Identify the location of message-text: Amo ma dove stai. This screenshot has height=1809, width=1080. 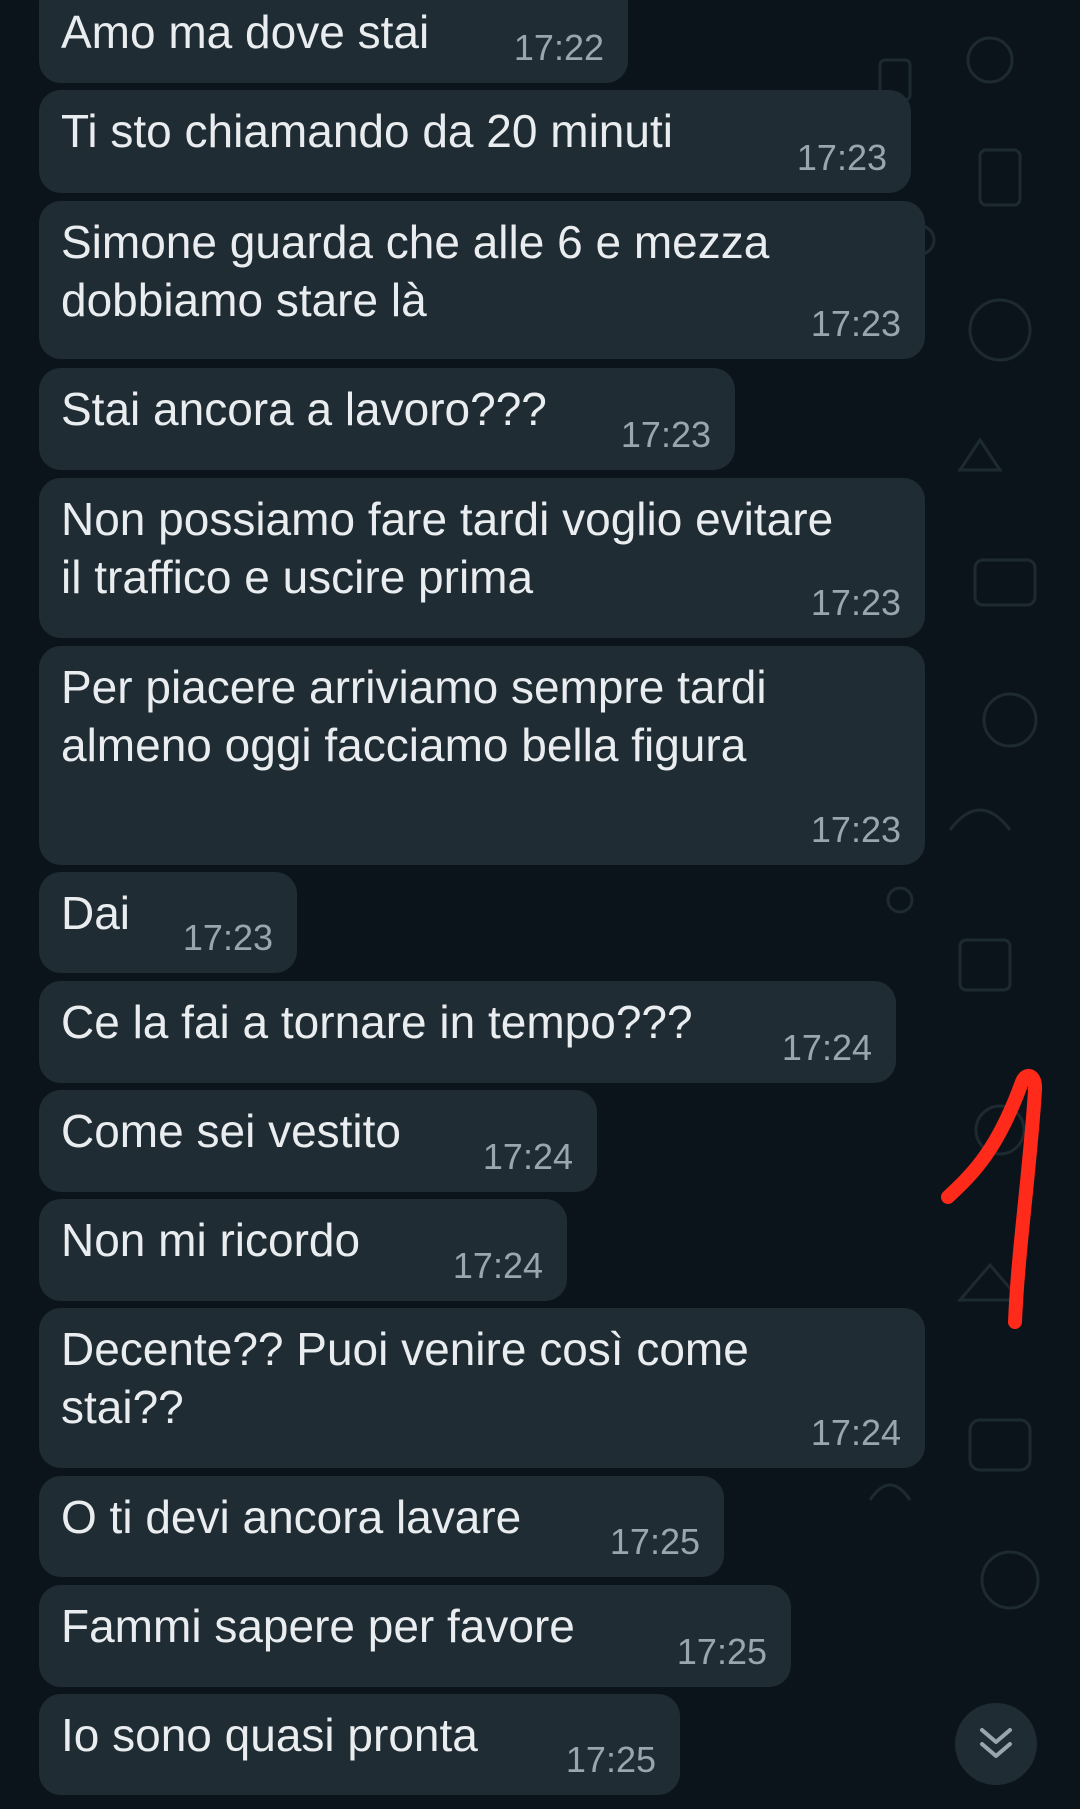
(245, 32).